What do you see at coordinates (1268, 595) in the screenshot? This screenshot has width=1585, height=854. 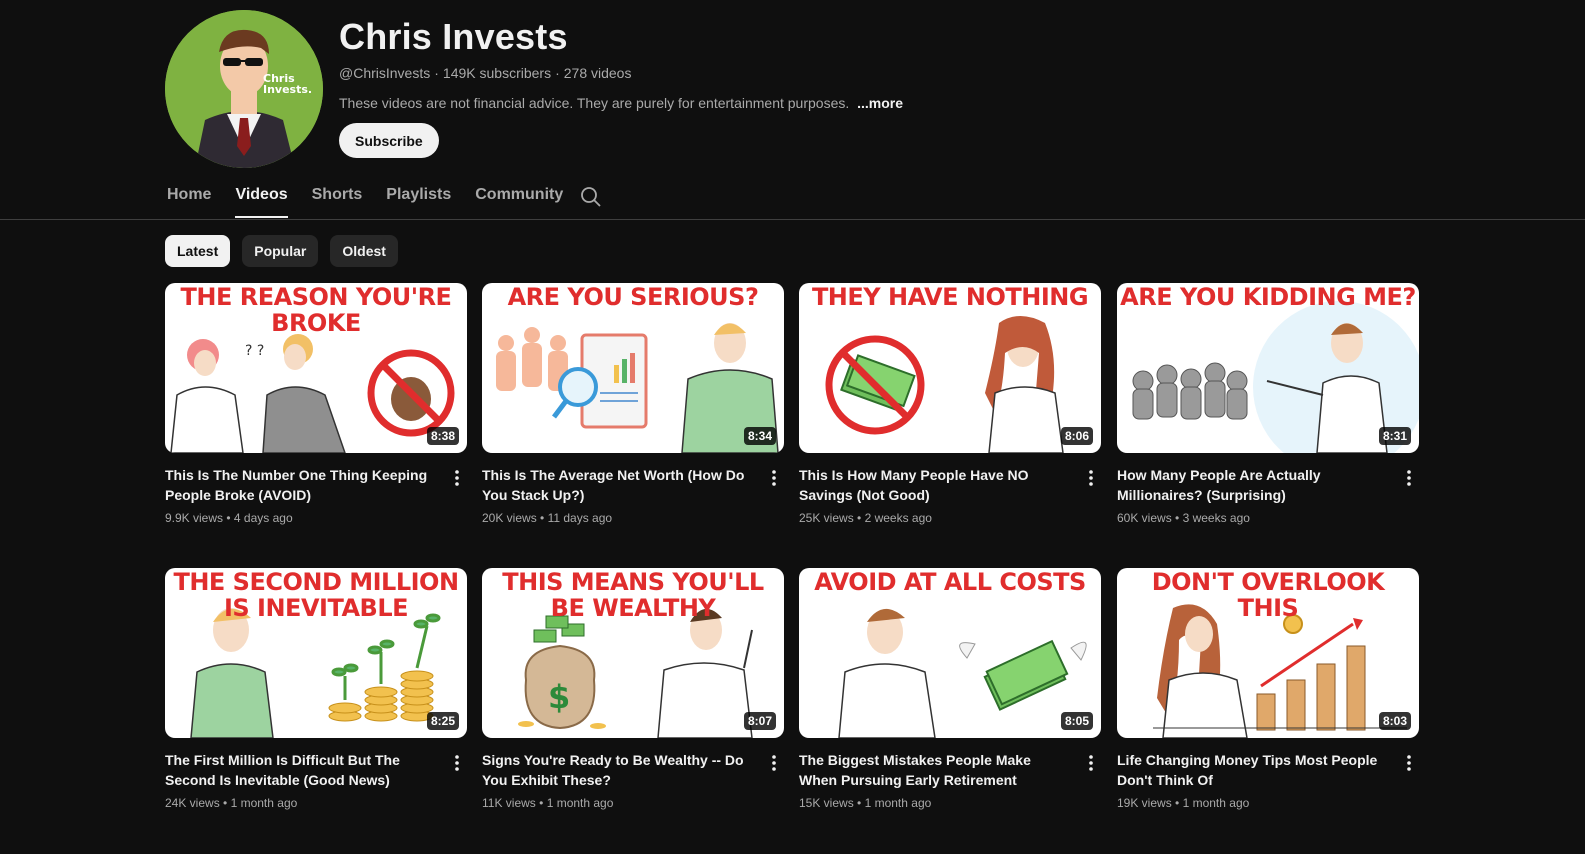 I see `thumbnail-title: DON'T OVERLOOK THIS` at bounding box center [1268, 595].